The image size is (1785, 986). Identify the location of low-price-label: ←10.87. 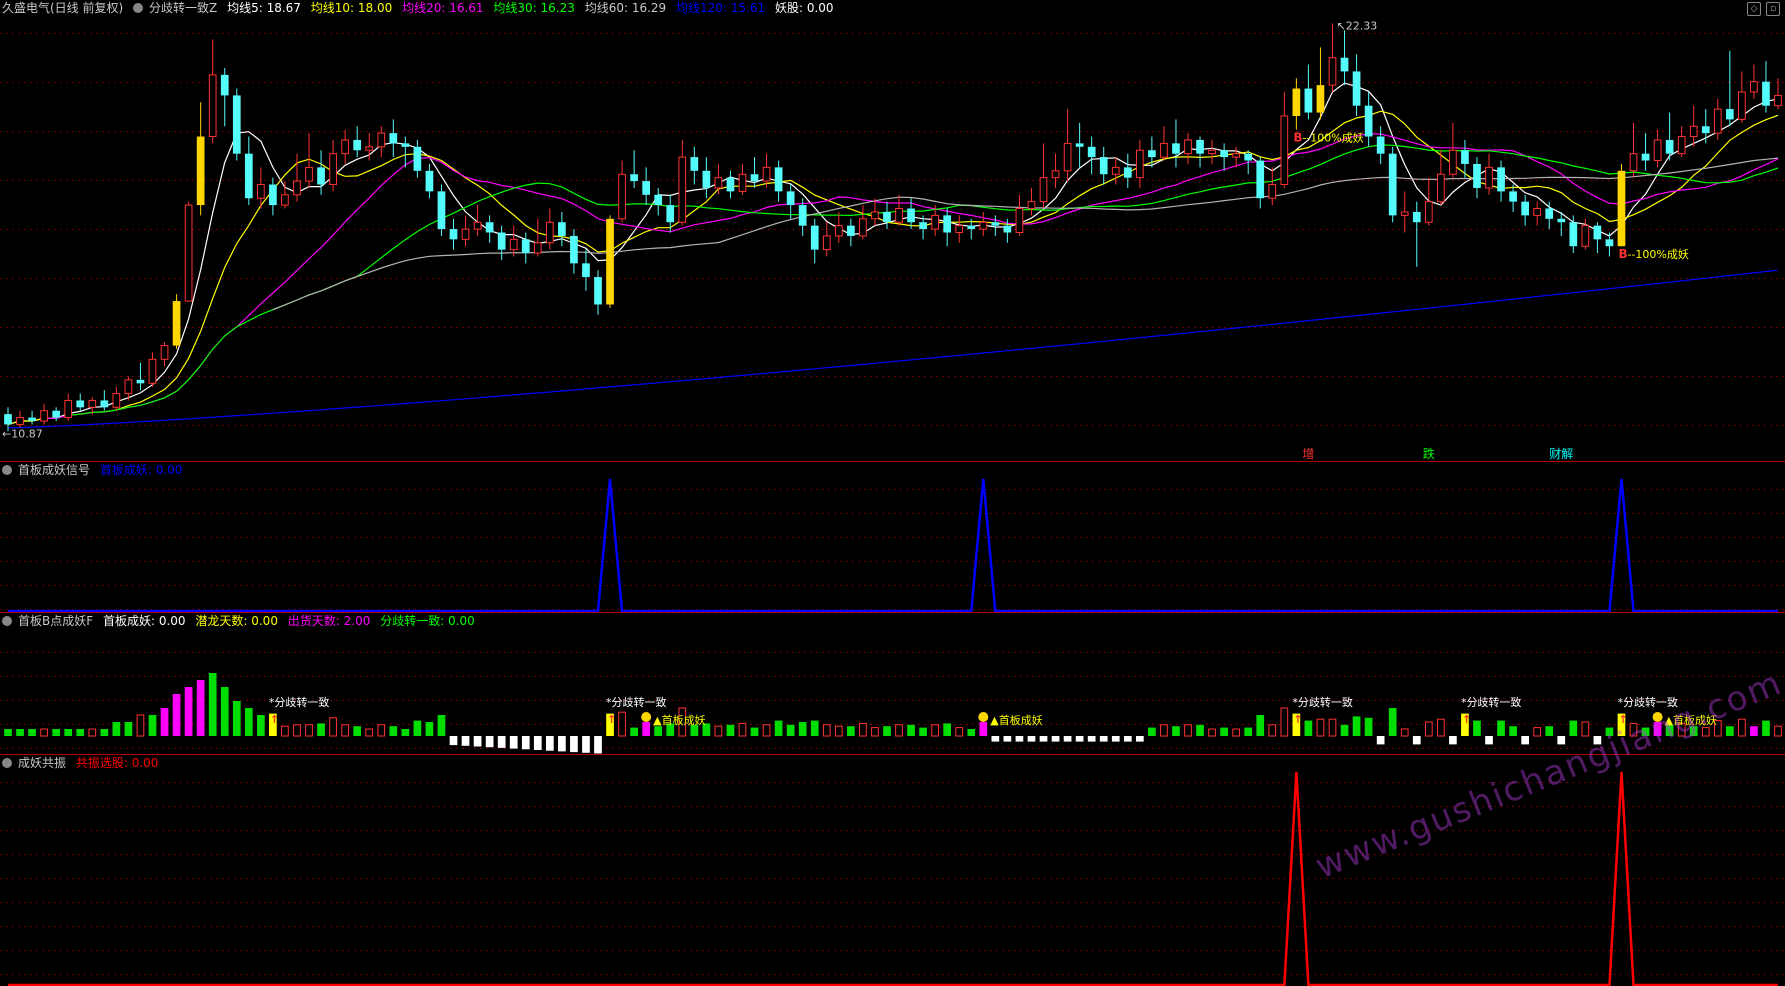
(22, 433).